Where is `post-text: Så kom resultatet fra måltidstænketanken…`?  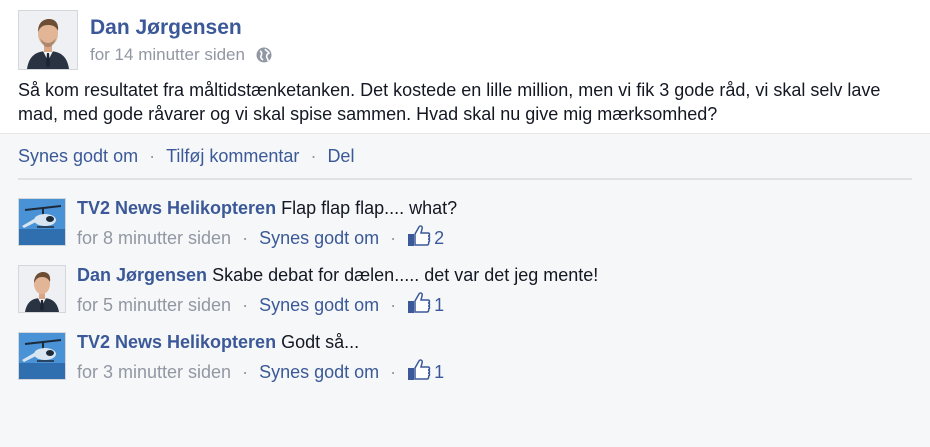 post-text: Så kom resultatet fra måltidstænketanken… is located at coordinates (449, 102).